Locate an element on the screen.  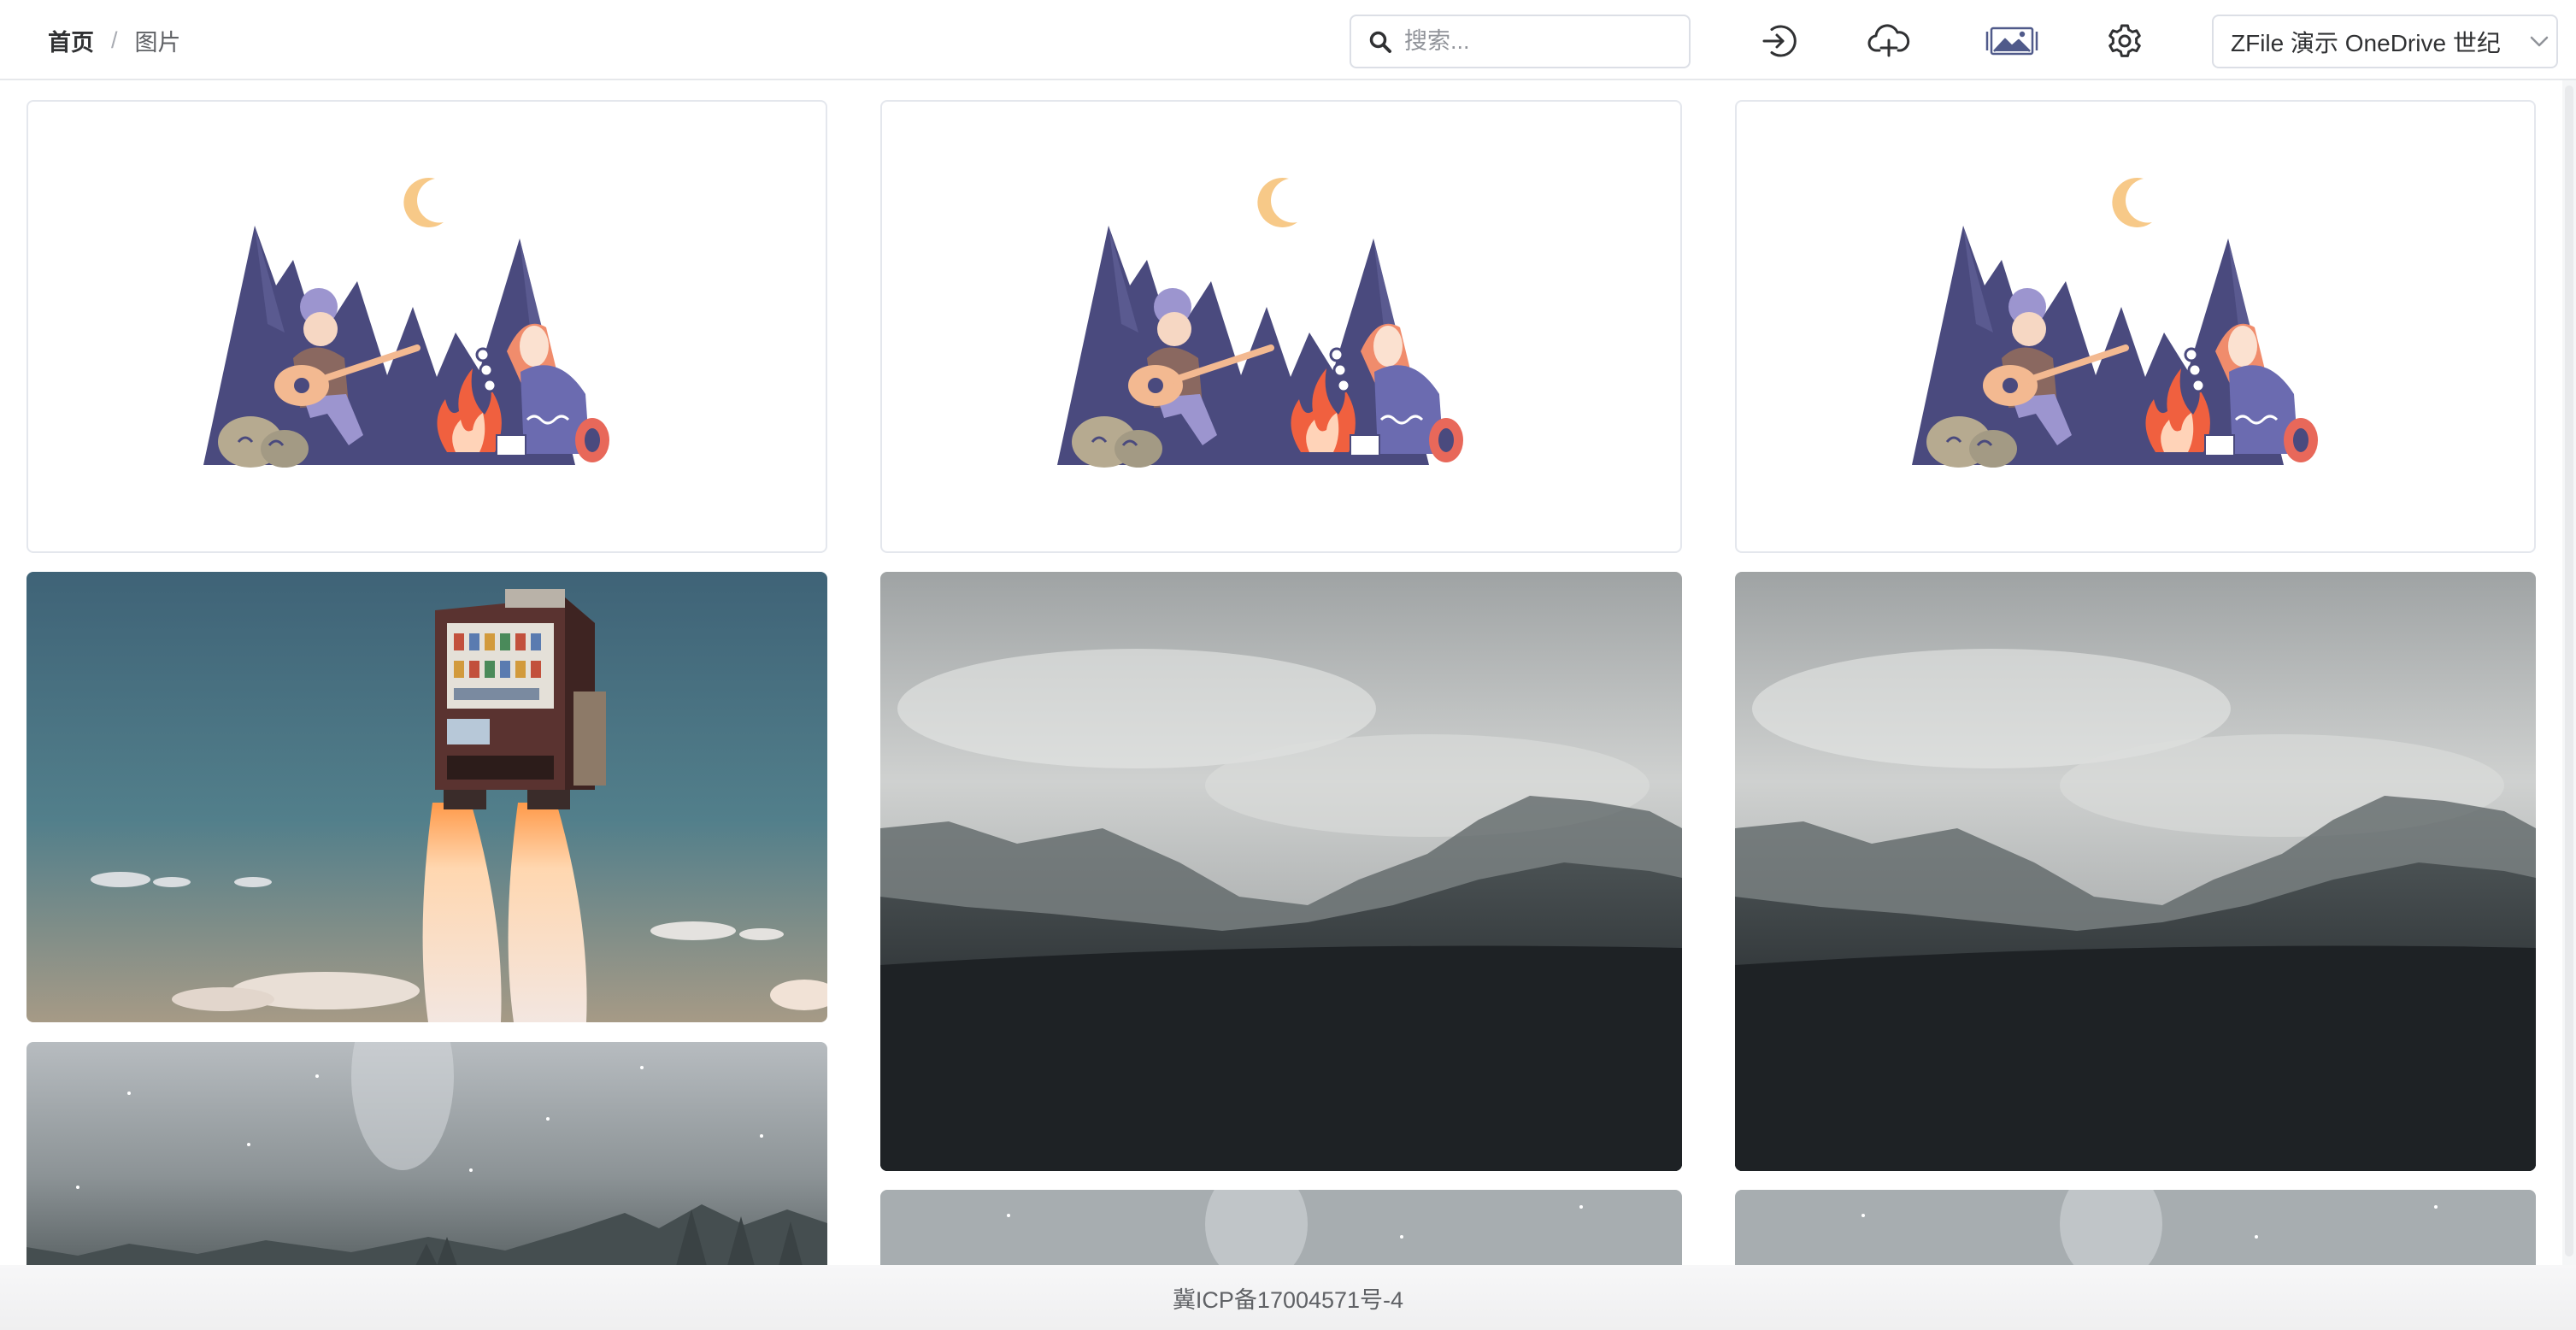
search-box is located at coordinates (1520, 41).